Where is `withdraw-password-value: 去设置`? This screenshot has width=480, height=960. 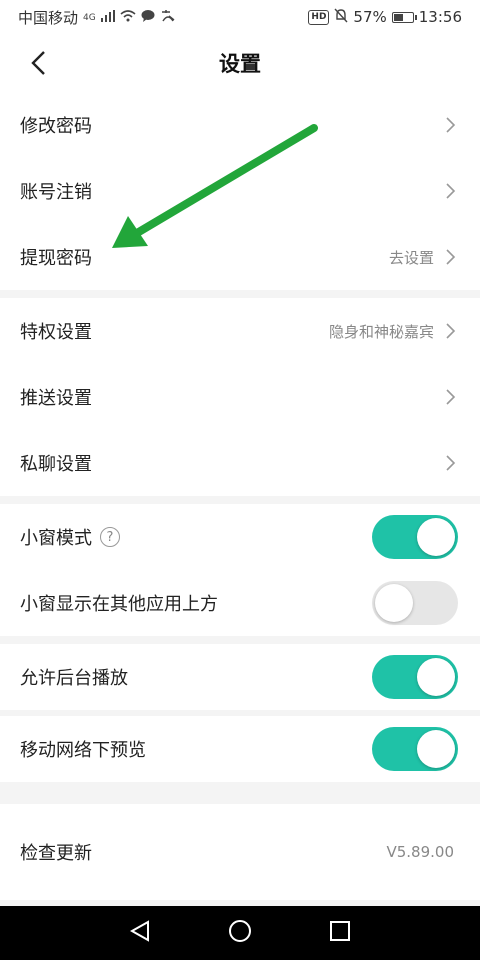 withdraw-password-value: 去设置 is located at coordinates (411, 257).